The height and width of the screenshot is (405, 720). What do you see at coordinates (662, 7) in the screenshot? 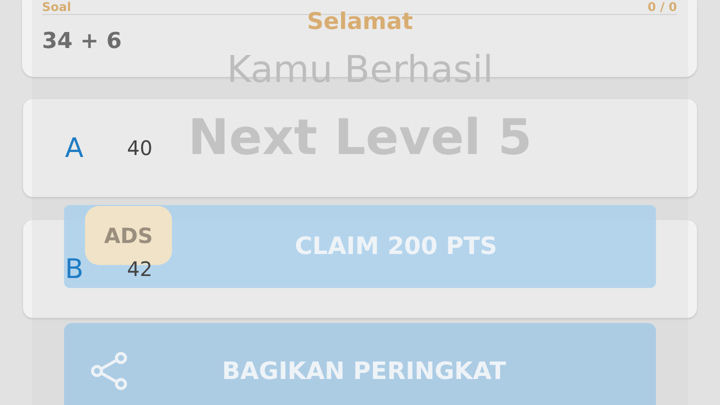
I see `question-counter: 0 / 0` at bounding box center [662, 7].